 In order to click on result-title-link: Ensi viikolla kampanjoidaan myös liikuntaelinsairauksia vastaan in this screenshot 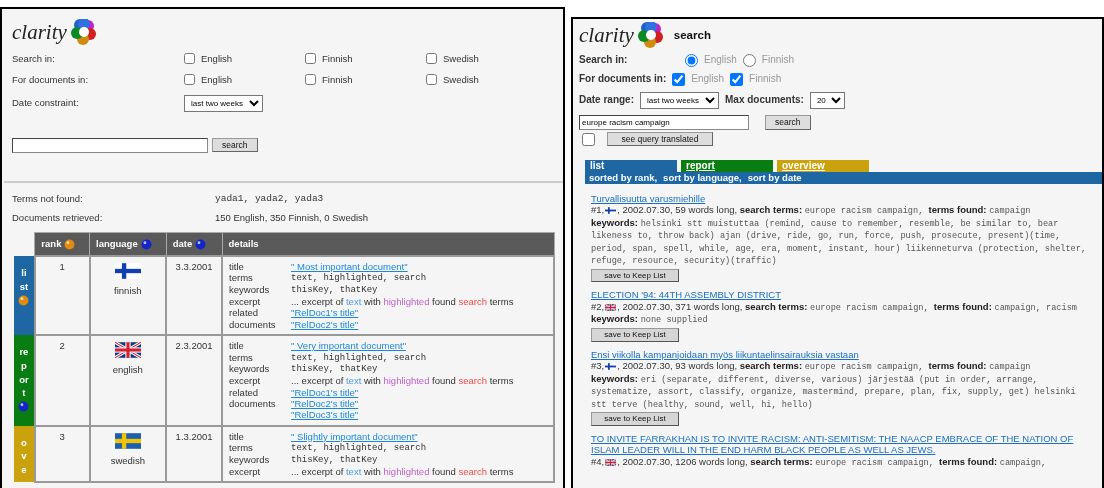, I will do `click(843, 354)`.